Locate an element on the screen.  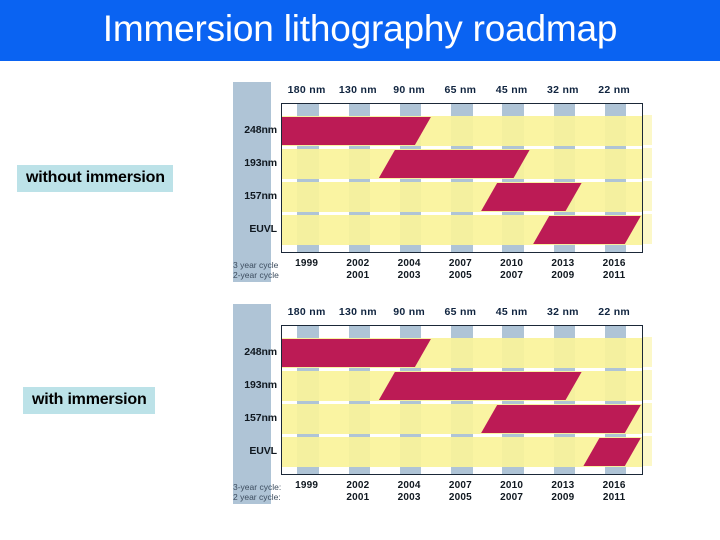
three-year-cycle-caption: 3-year cycle: is located at coordinates (257, 487).